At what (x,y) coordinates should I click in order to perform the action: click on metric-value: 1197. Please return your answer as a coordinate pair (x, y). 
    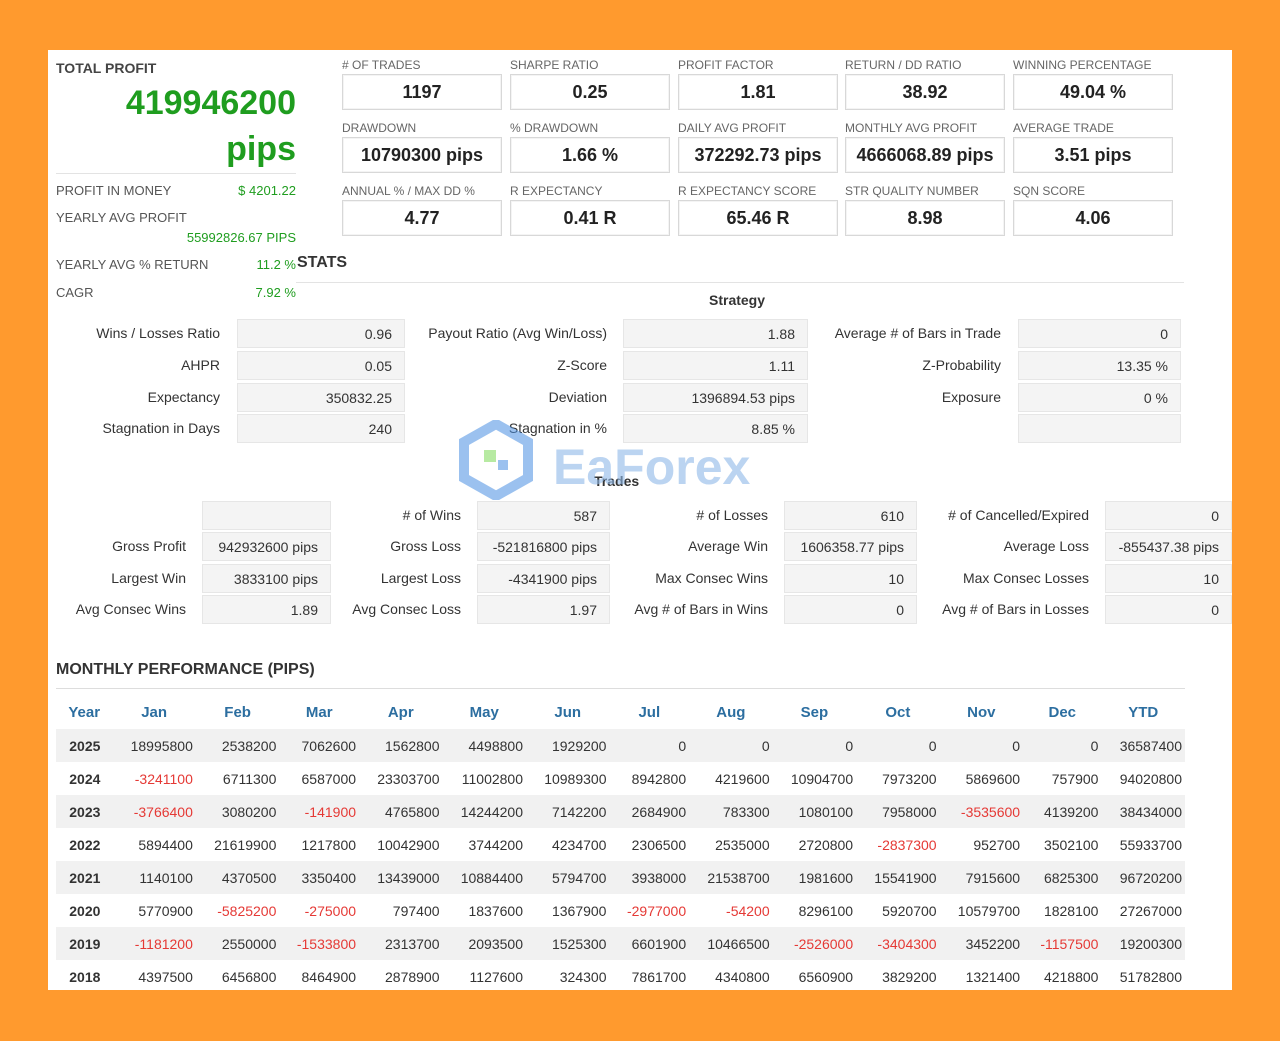
    Looking at the image, I should click on (422, 92).